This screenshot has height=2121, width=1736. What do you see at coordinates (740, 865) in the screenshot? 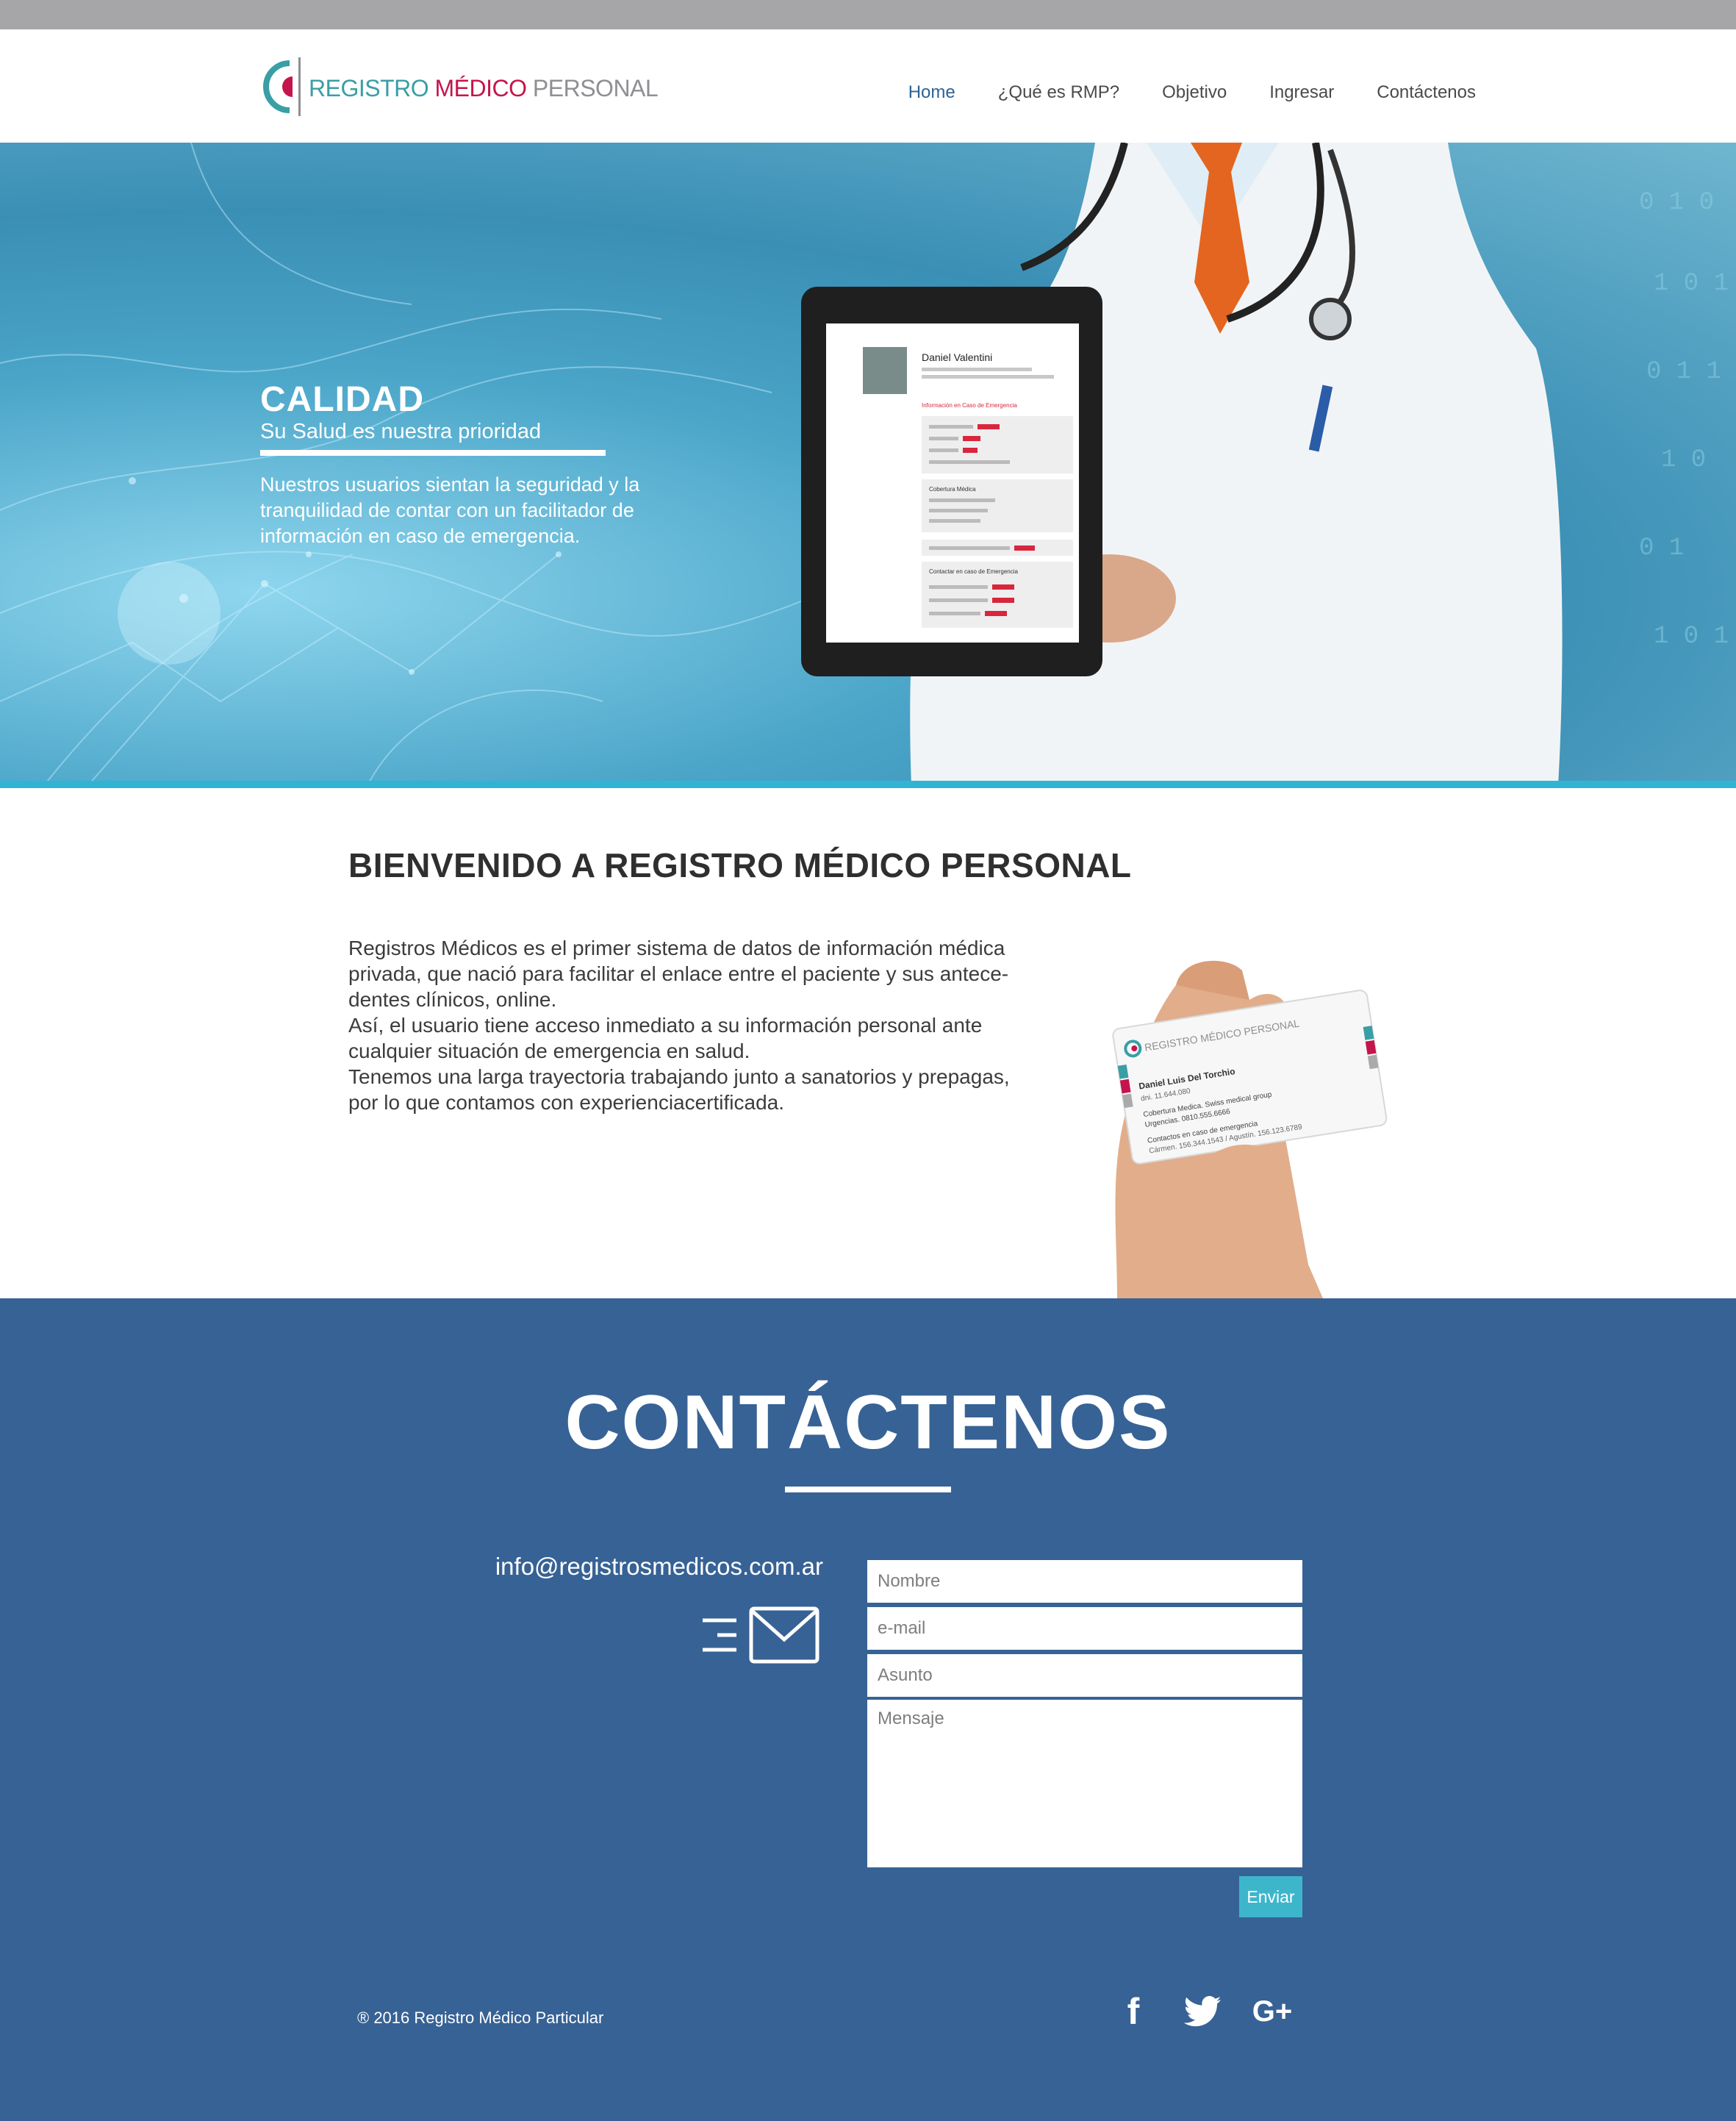
I see `welcome-title: BIENVENIDO A REGISTRO MÉDICO PERSONAL` at bounding box center [740, 865].